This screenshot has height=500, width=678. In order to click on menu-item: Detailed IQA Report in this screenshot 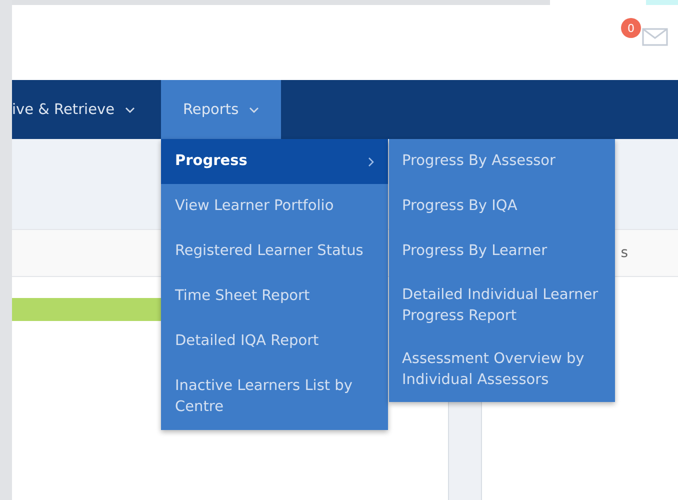, I will do `click(274, 341)`.